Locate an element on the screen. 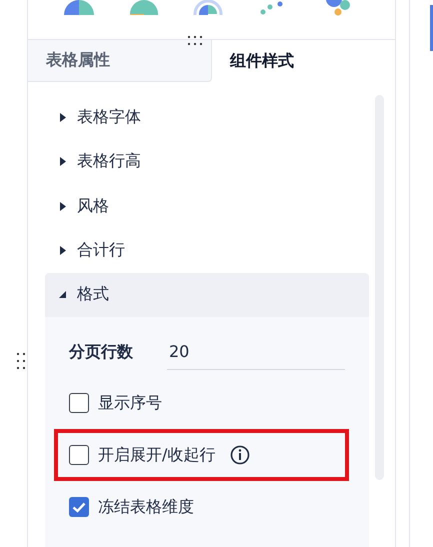 Image resolution: width=433 pixels, height=547 pixels. checkbox-label: 开启展开/收起行 is located at coordinates (157, 455).